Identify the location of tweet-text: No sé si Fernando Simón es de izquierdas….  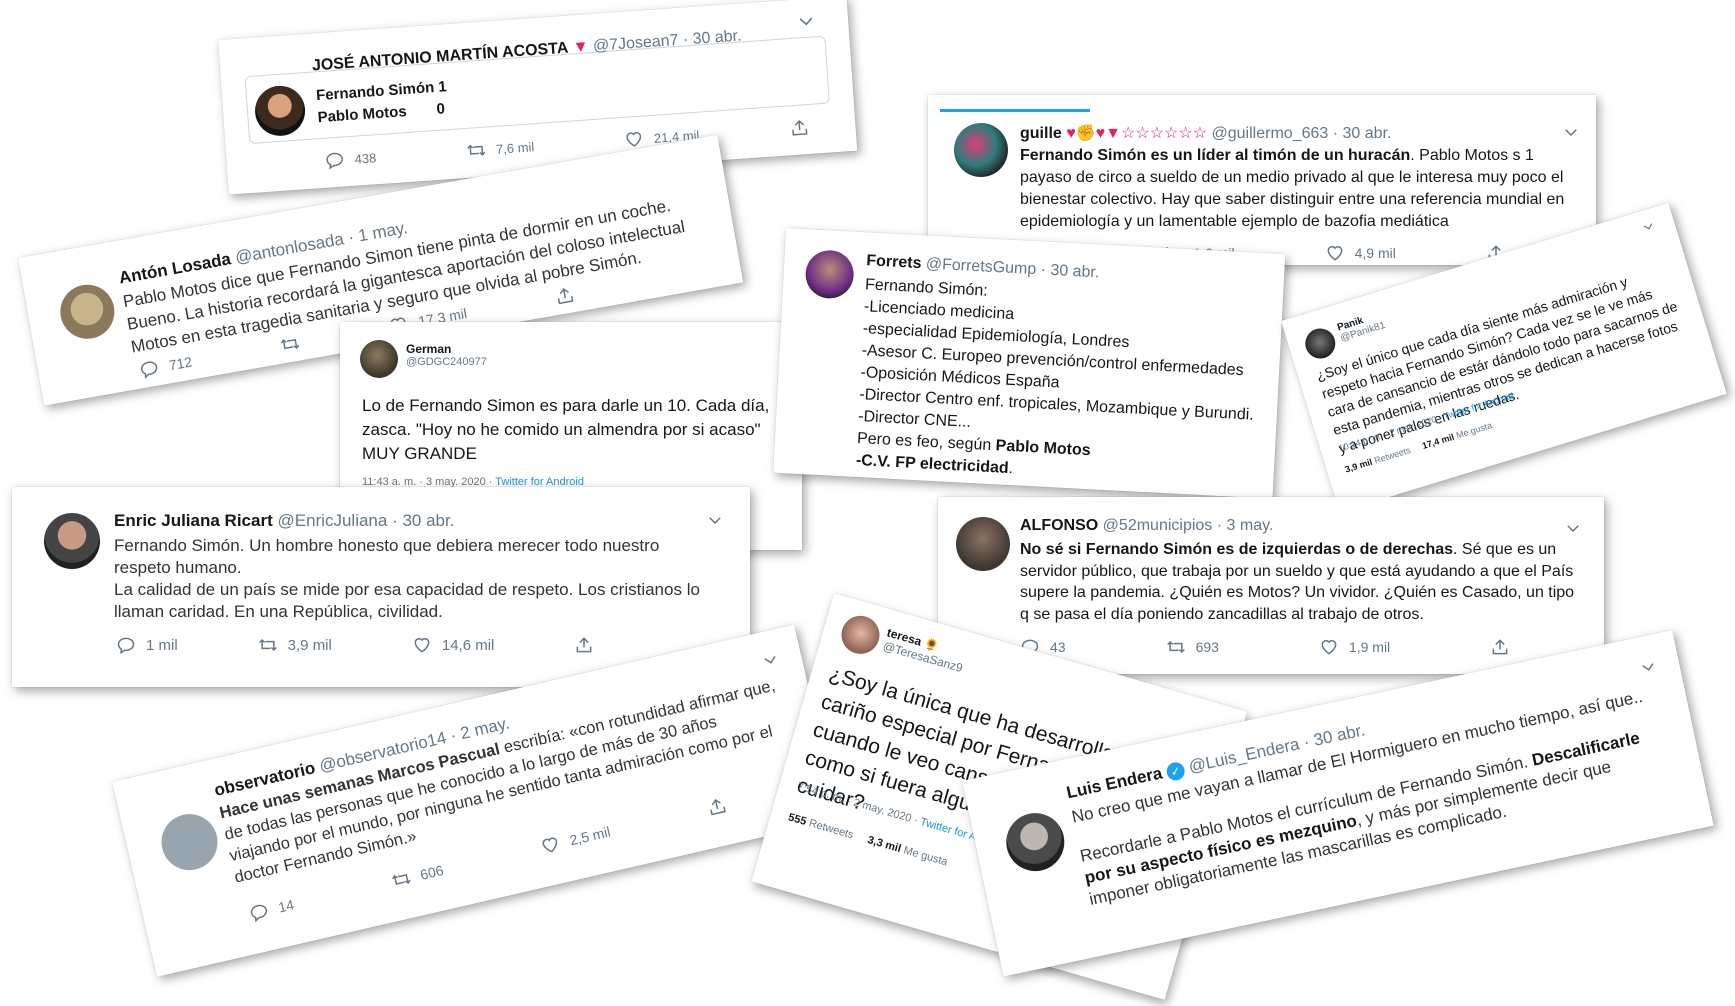
(1297, 582).